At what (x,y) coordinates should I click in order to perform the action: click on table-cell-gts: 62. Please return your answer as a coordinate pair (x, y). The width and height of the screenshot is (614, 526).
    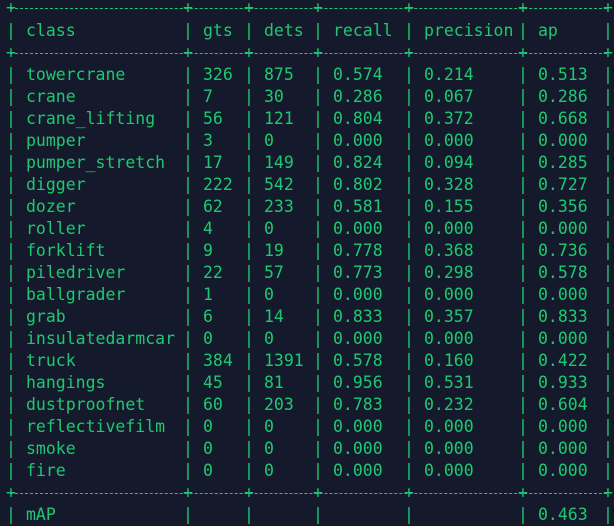
    Looking at the image, I should click on (213, 206).